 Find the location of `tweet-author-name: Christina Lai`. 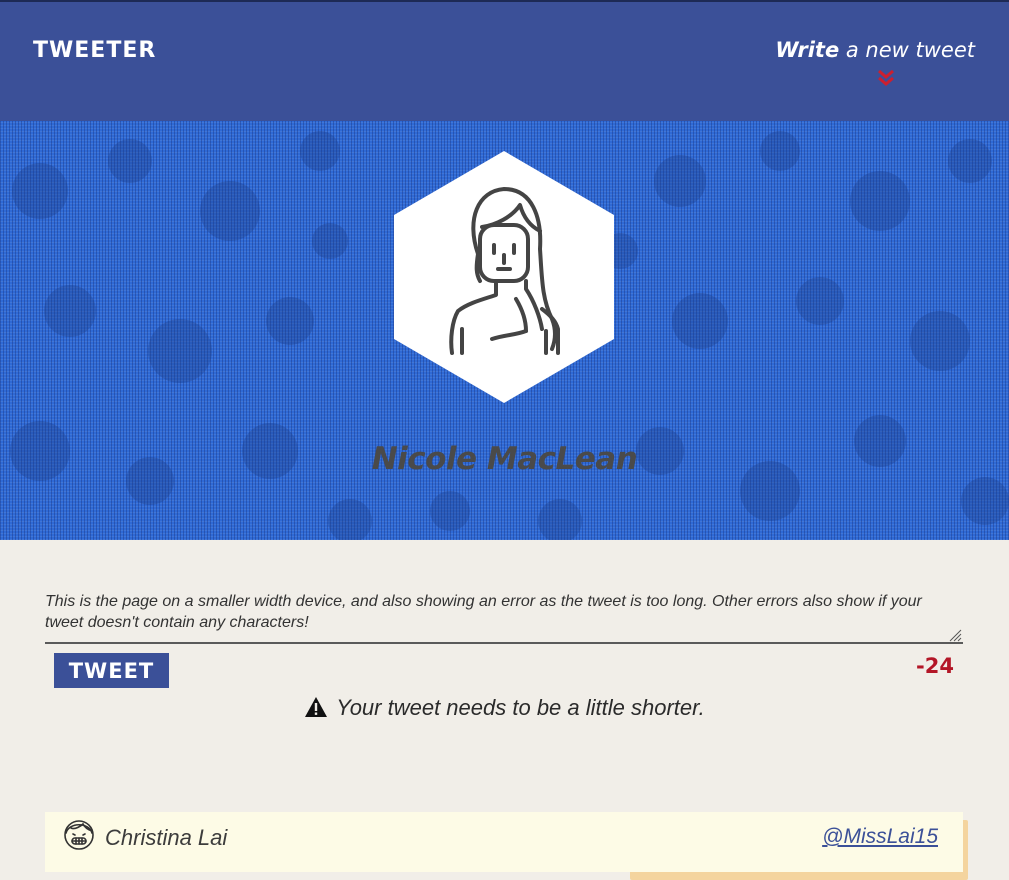

tweet-author-name: Christina Lai is located at coordinates (166, 837).